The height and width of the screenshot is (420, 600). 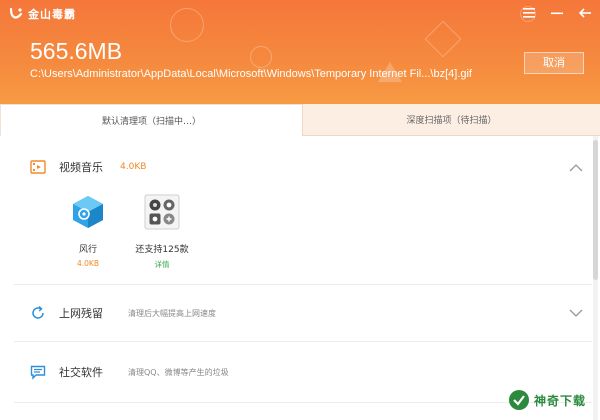 What do you see at coordinates (133, 167) in the screenshot?
I see `section-size: 4.0KB` at bounding box center [133, 167].